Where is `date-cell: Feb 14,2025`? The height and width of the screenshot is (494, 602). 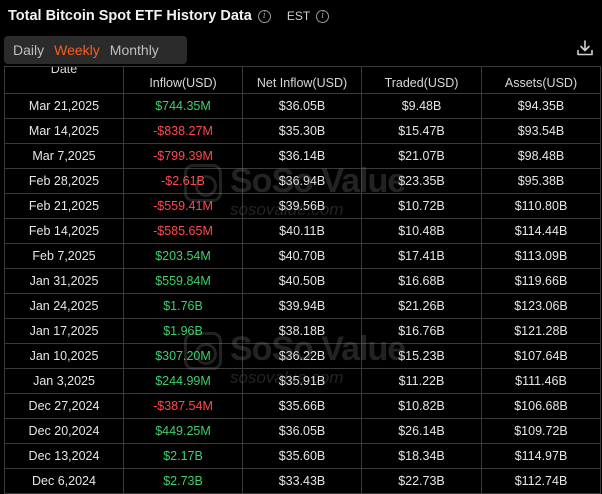
date-cell: Feb 14,2025 is located at coordinates (64, 231).